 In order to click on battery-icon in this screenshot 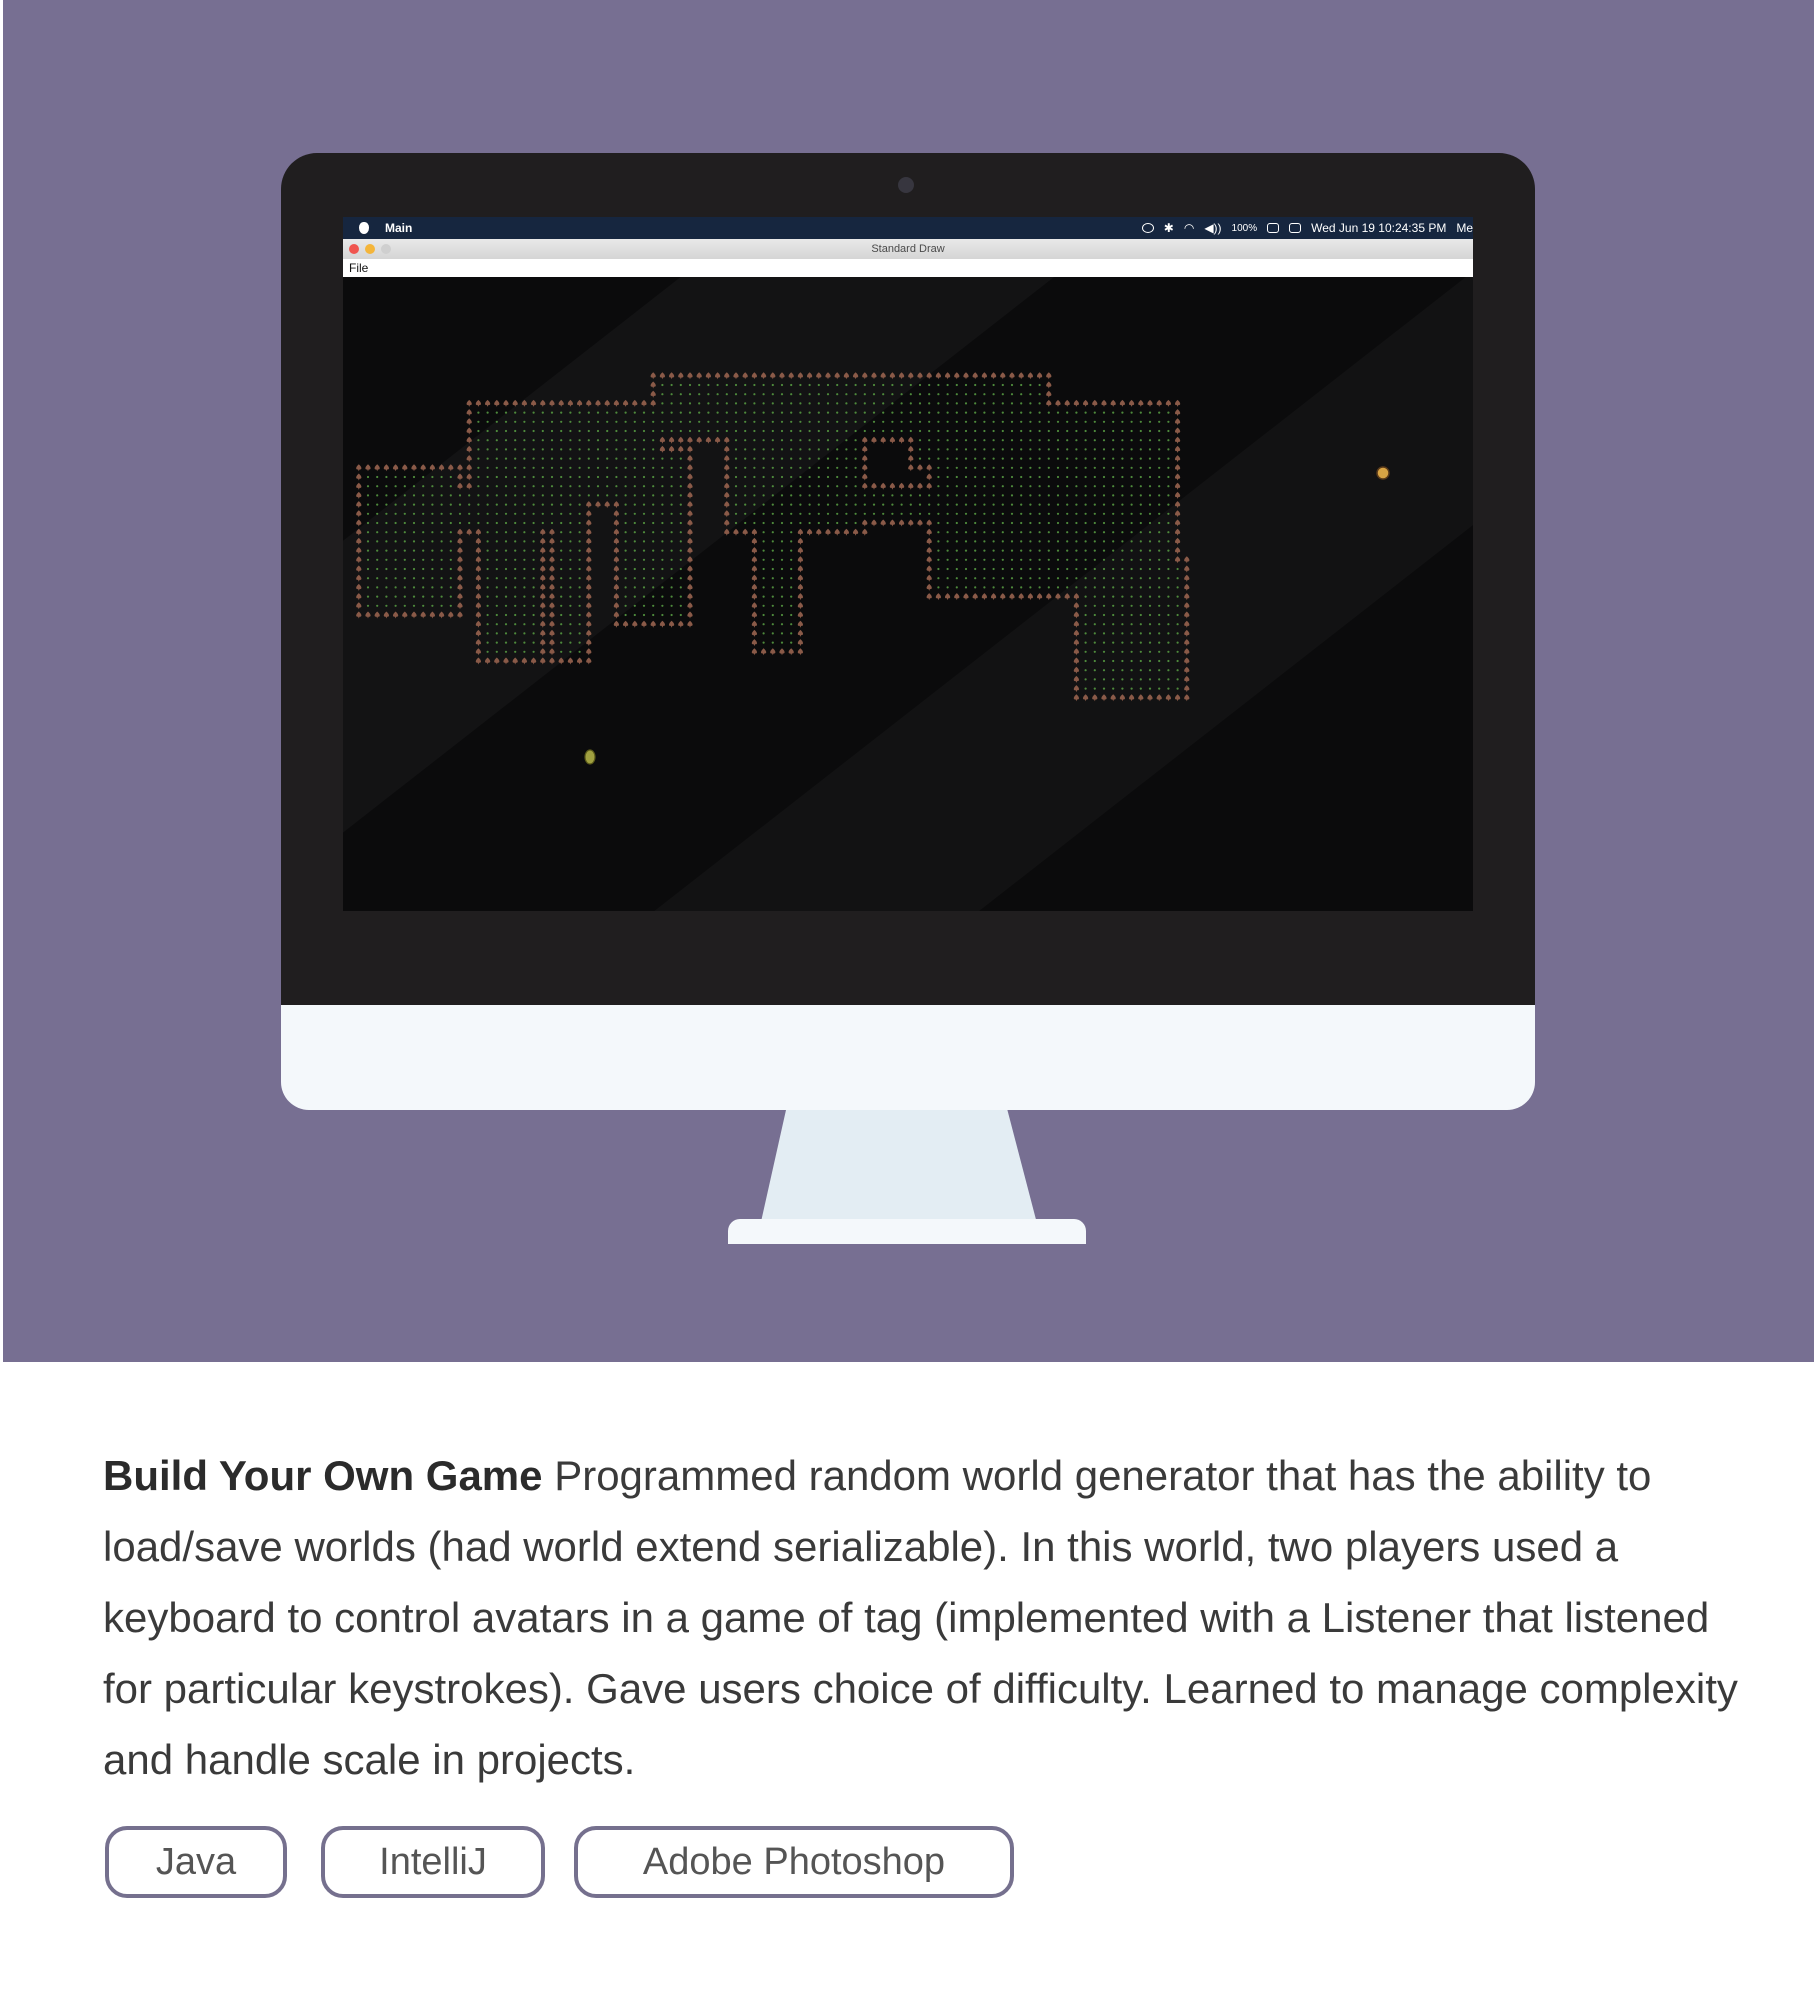, I will do `click(1273, 228)`.